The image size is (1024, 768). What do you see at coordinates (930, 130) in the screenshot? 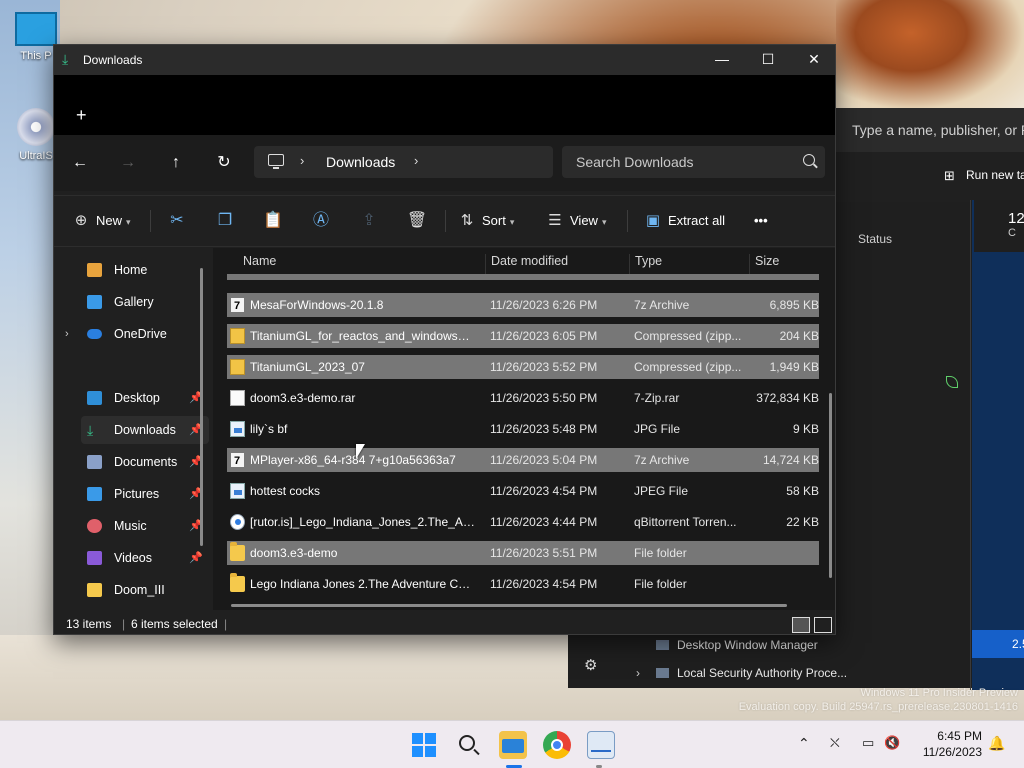
I see `task-manager-search: Type a name, publisher, or P` at bounding box center [930, 130].